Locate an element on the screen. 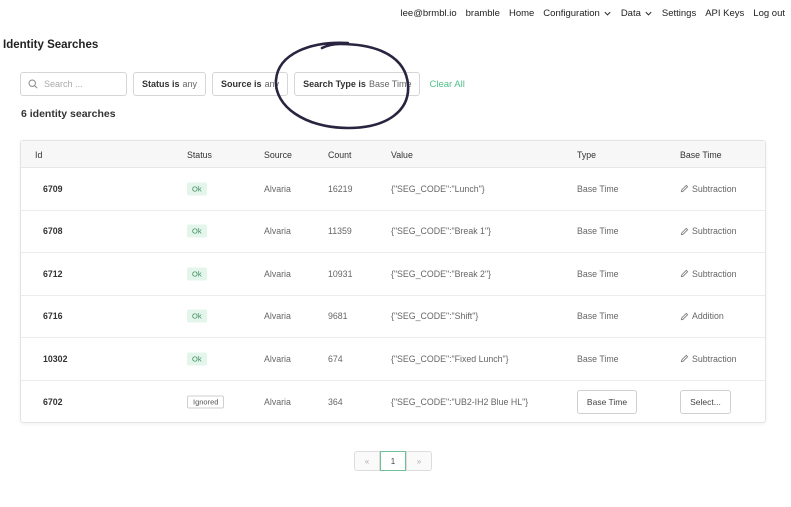  search-input is located at coordinates (80, 84).